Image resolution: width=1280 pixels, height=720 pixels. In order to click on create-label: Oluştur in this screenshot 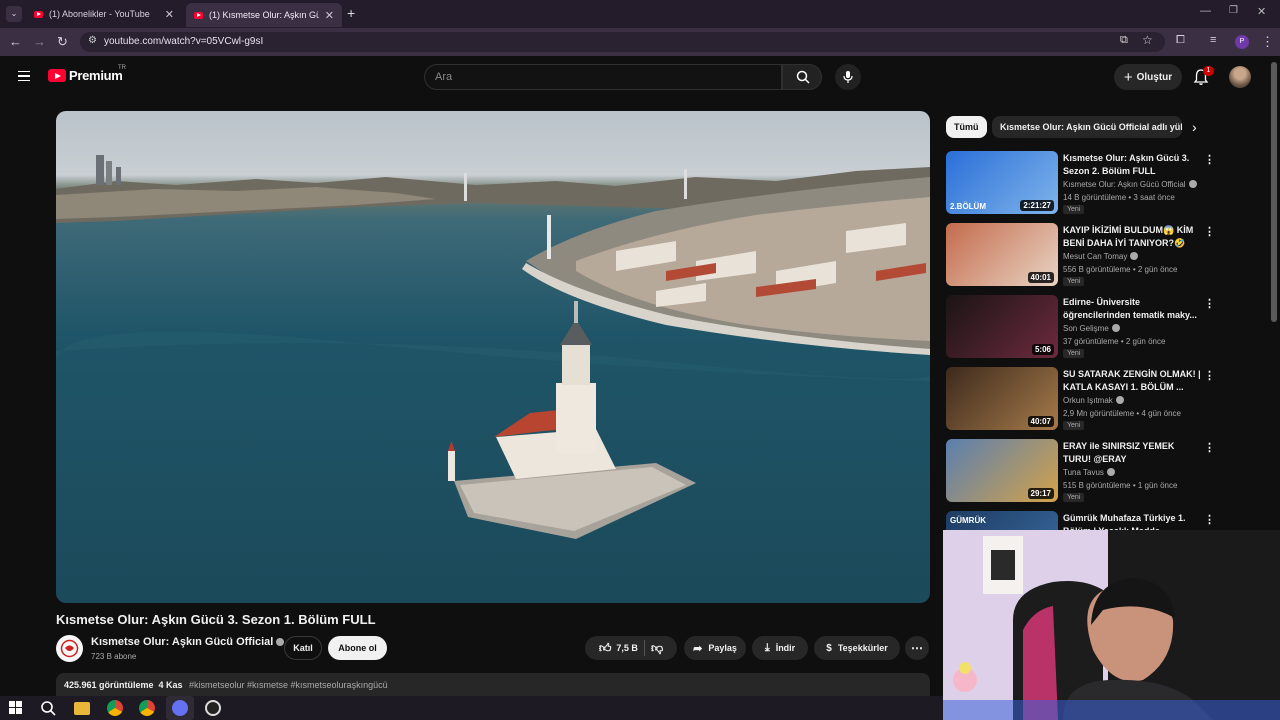, I will do `click(1154, 77)`.